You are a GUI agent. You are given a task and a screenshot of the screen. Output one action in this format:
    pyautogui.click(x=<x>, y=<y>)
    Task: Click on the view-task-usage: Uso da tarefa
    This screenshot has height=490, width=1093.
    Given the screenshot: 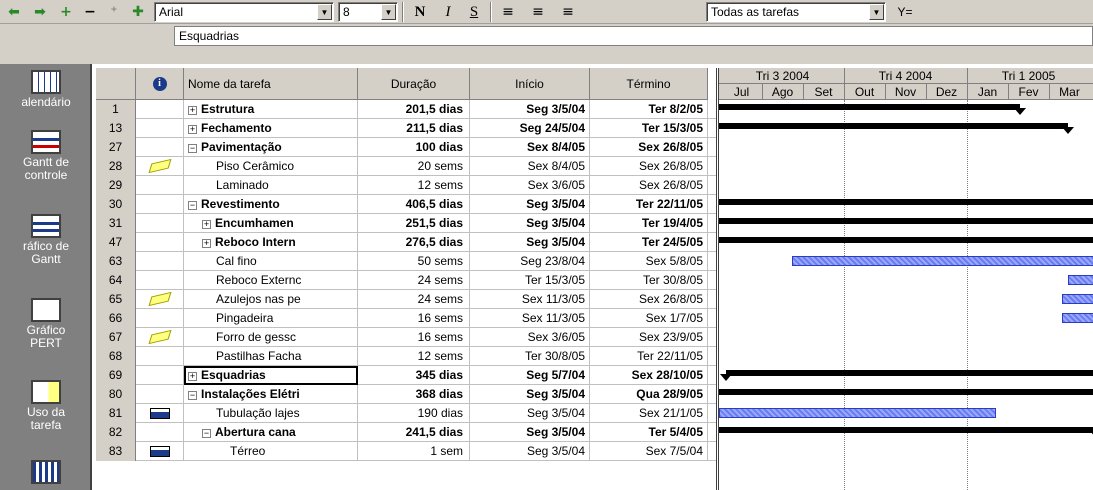 What is the action you would take?
    pyautogui.click(x=46, y=406)
    